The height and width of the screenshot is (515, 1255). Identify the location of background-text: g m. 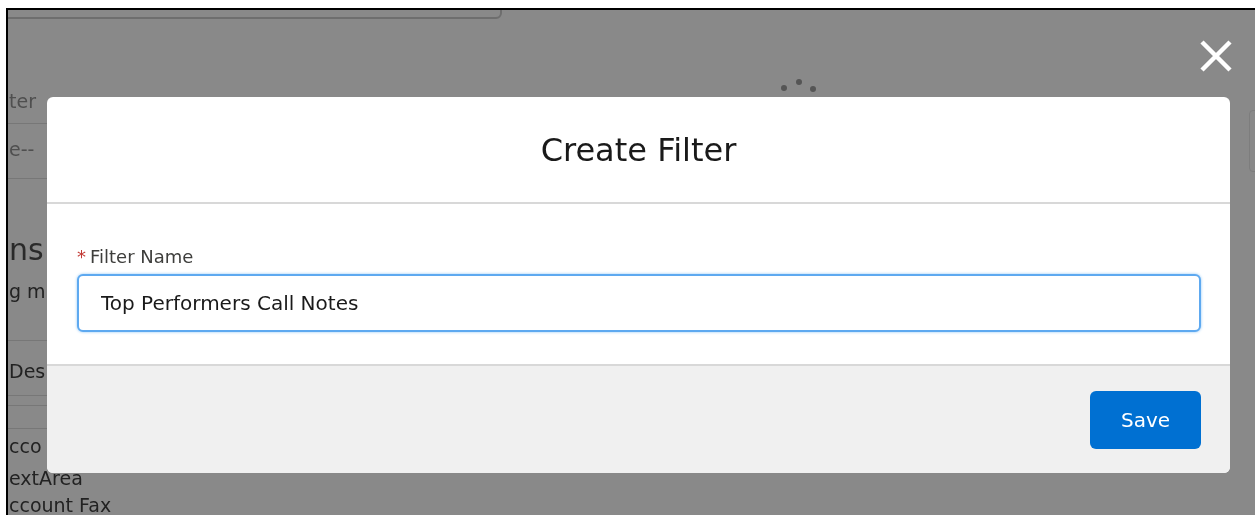
(27, 291).